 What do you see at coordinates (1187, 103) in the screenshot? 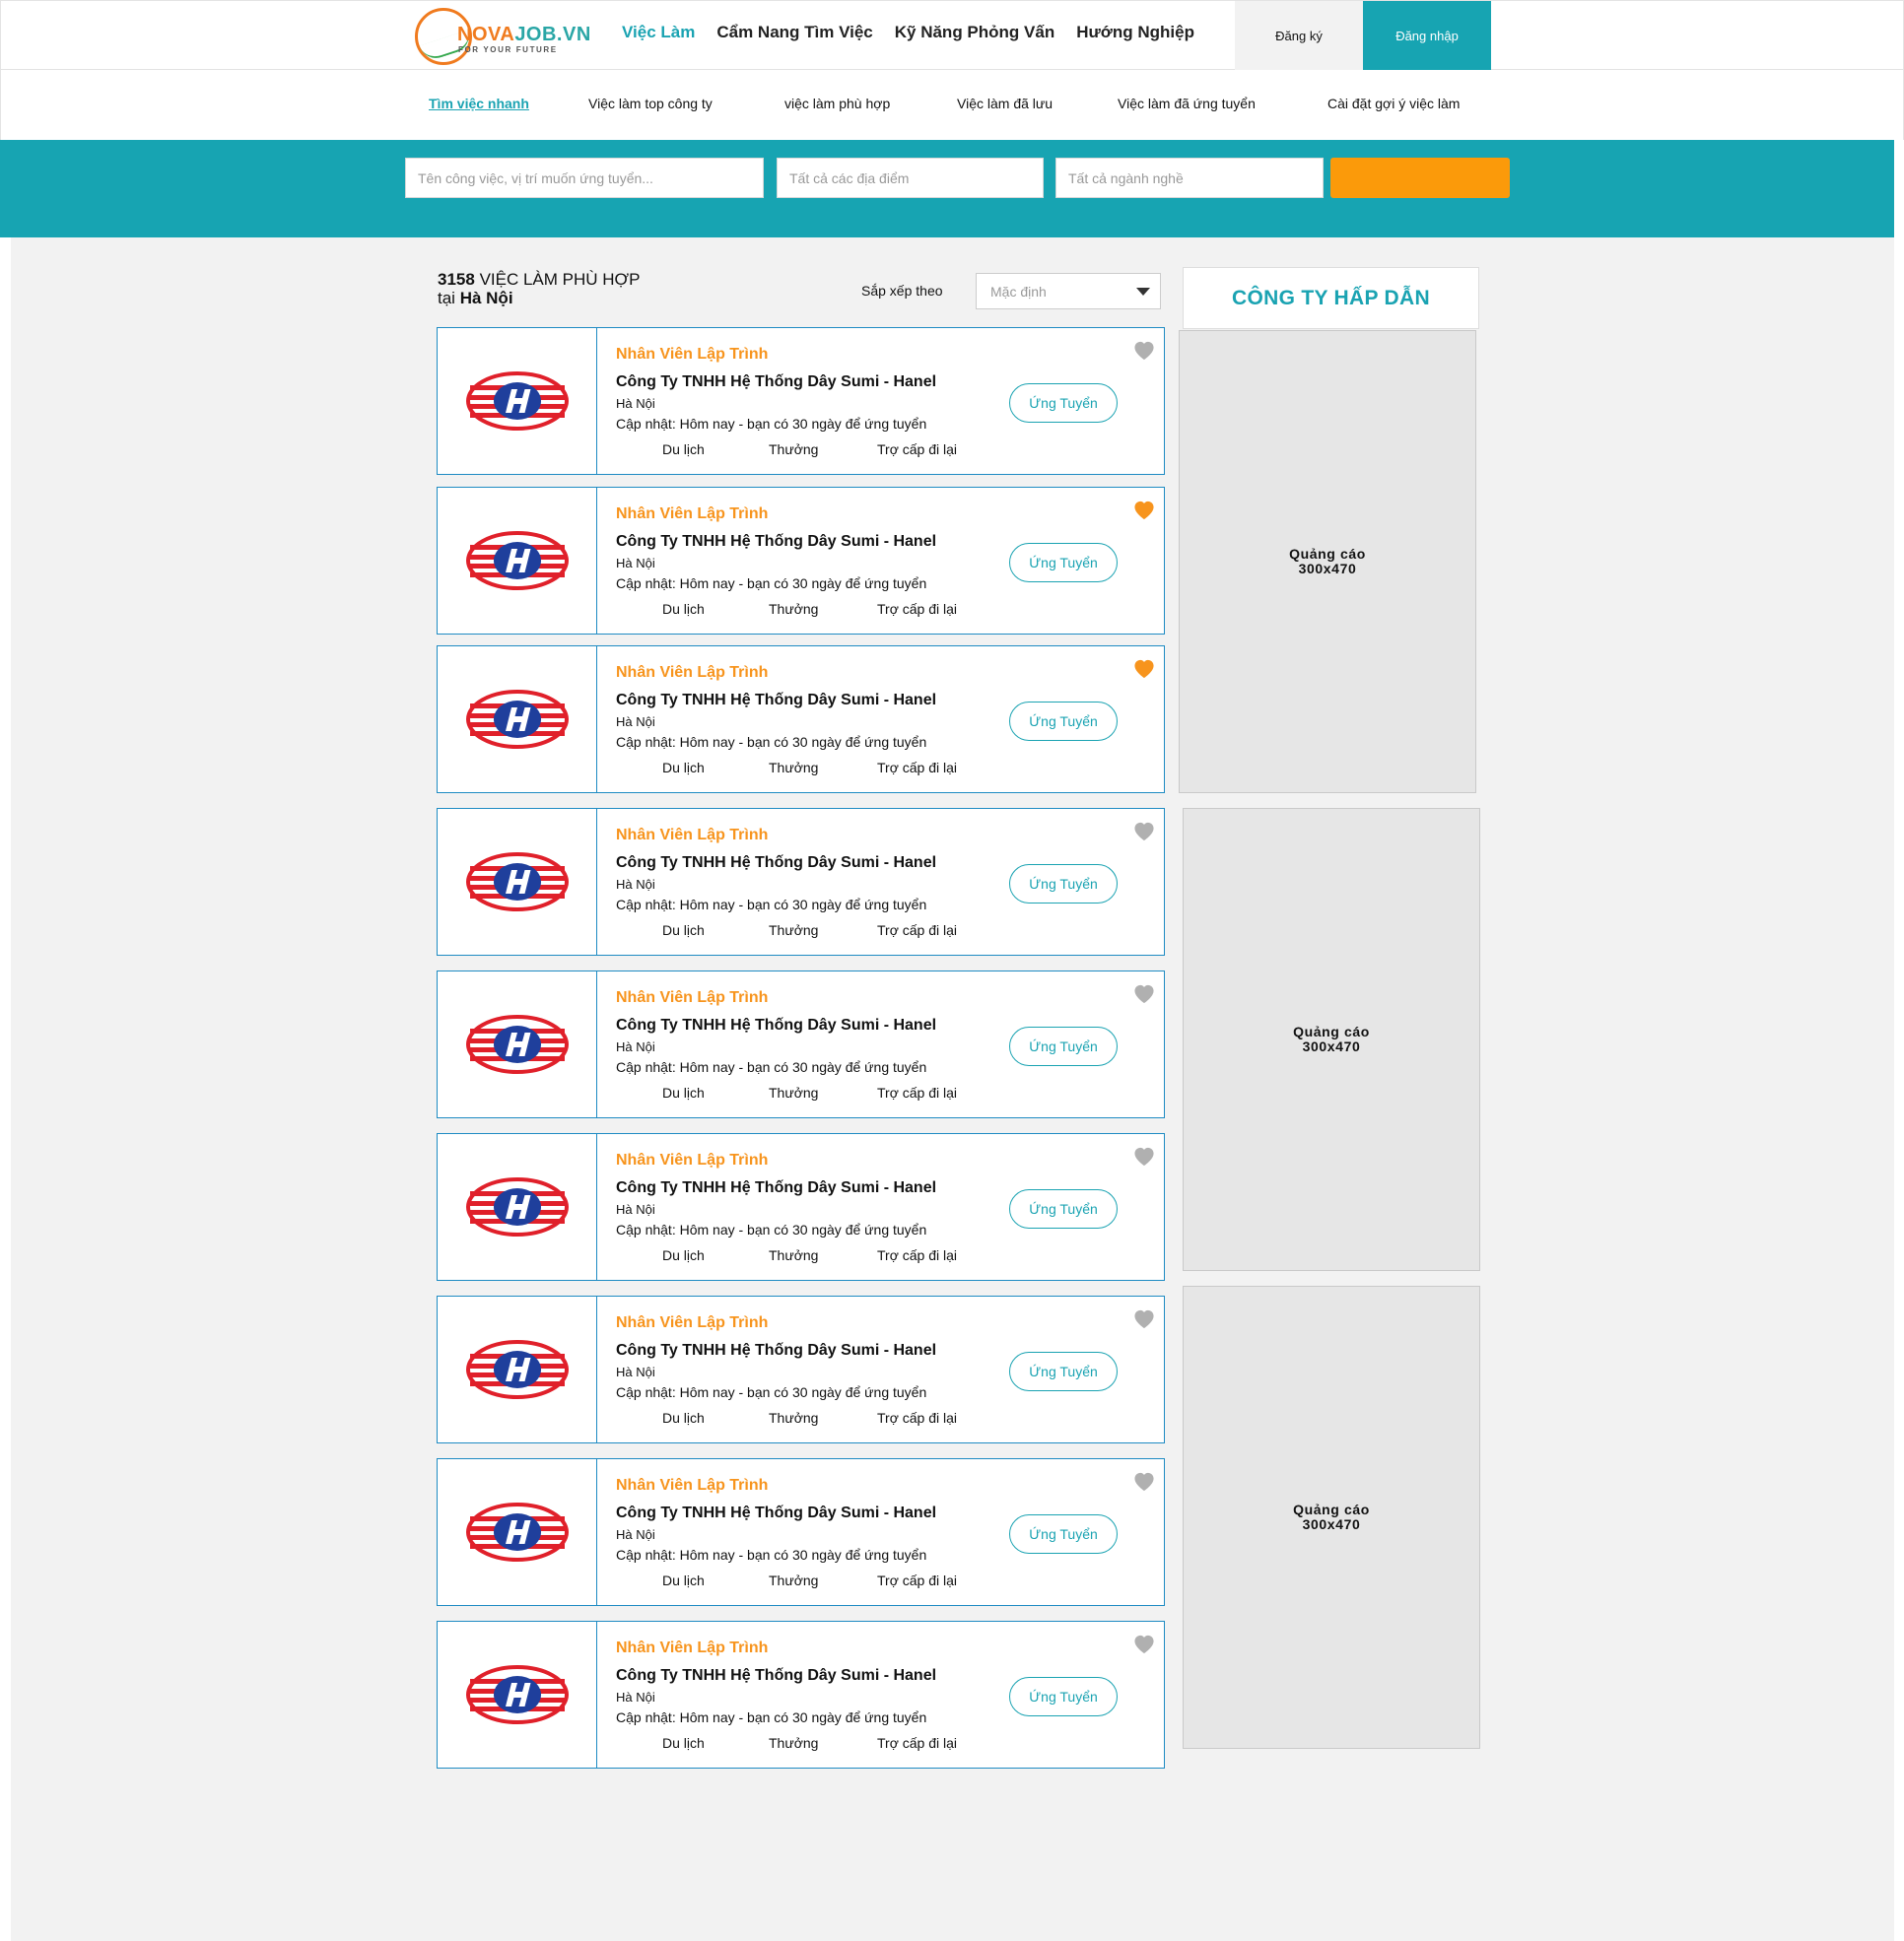
I see `subnav-applied-jobs: Việc làm đã ứng tuyển` at bounding box center [1187, 103].